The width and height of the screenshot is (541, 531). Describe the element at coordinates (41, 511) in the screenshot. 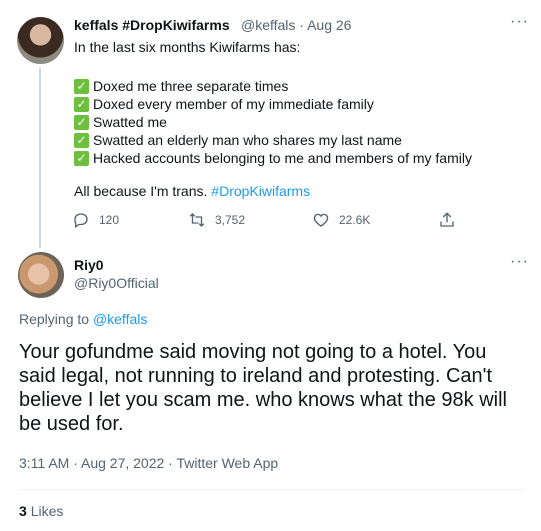

I see `likes-count-link: 3 Likes` at that location.